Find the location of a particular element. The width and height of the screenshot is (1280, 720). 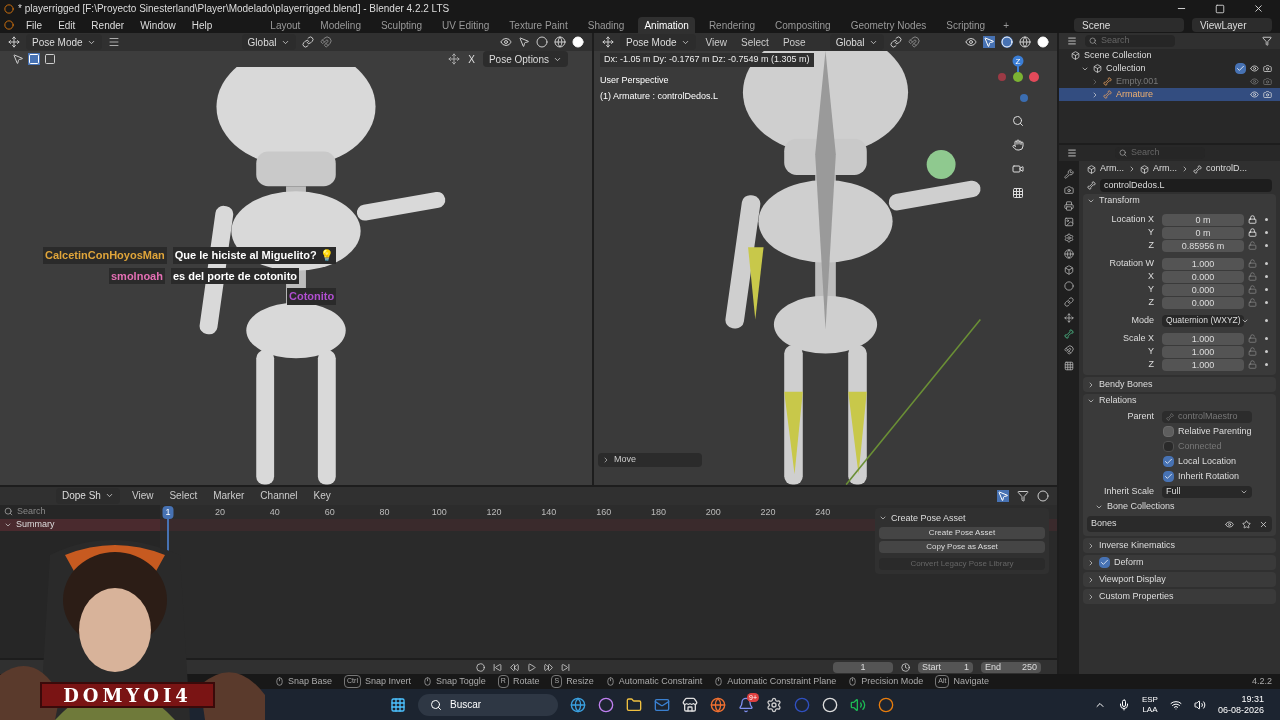

menu-item: File is located at coordinates (34, 25).